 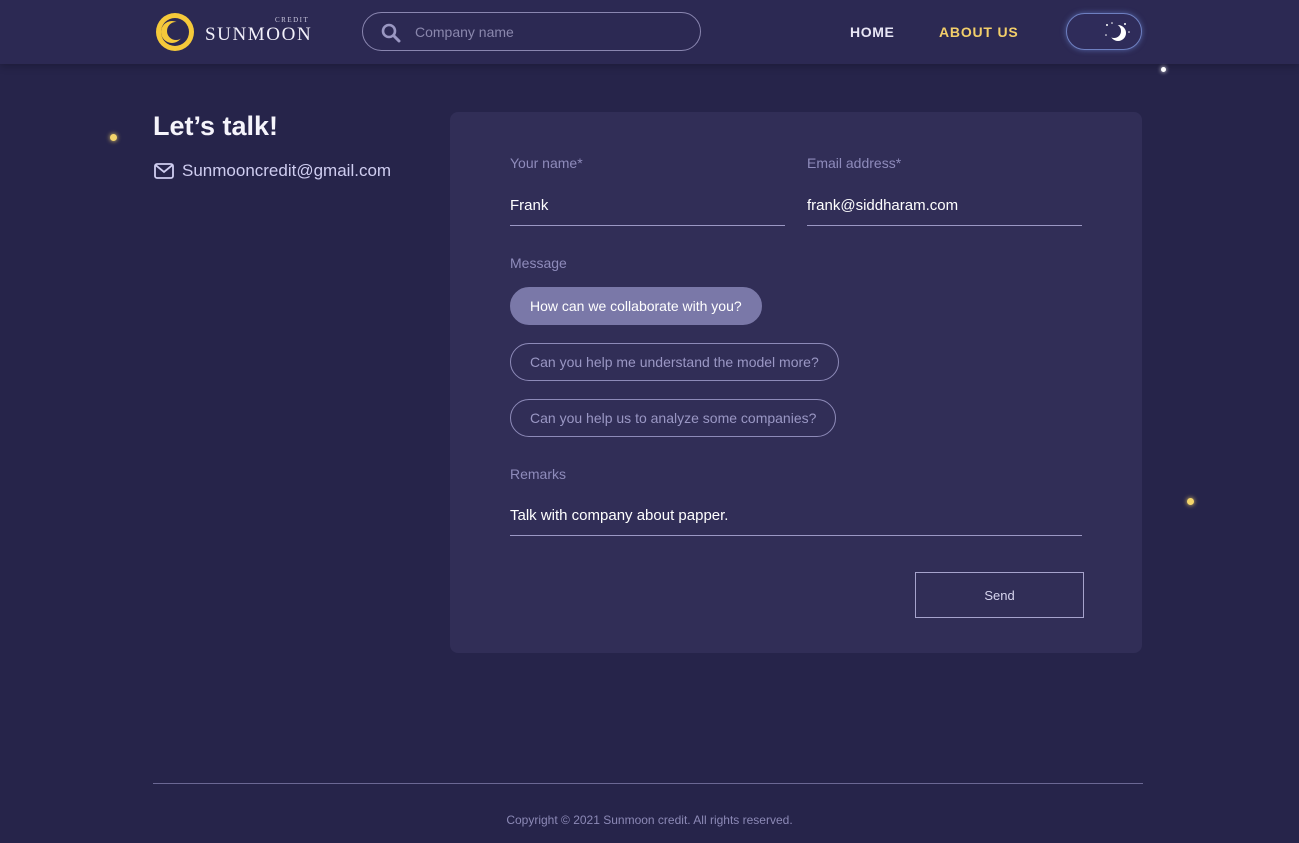 What do you see at coordinates (854, 163) in the screenshot?
I see `email-label: Email address*` at bounding box center [854, 163].